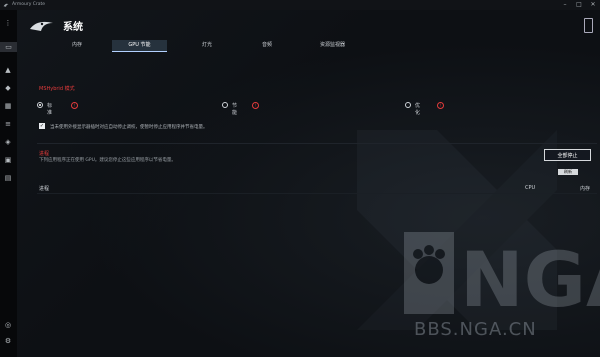 The height and width of the screenshot is (357, 600). Describe the element at coordinates (267, 45) in the screenshot. I see `tab-audio: 音频` at that location.